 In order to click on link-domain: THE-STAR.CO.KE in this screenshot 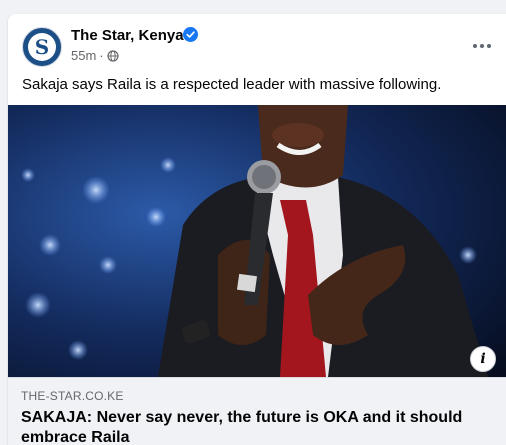, I will do `click(72, 396)`.